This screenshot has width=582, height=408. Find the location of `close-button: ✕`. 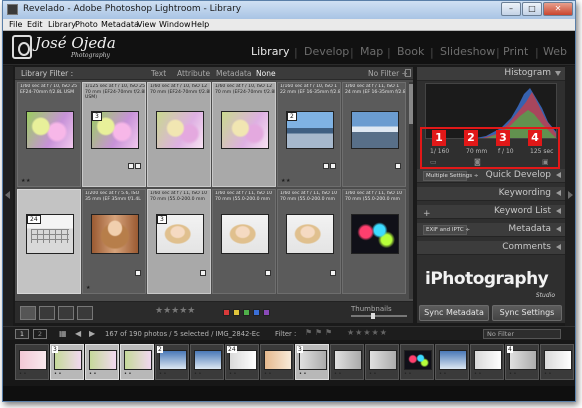

close-button: ✕ is located at coordinates (558, 9).